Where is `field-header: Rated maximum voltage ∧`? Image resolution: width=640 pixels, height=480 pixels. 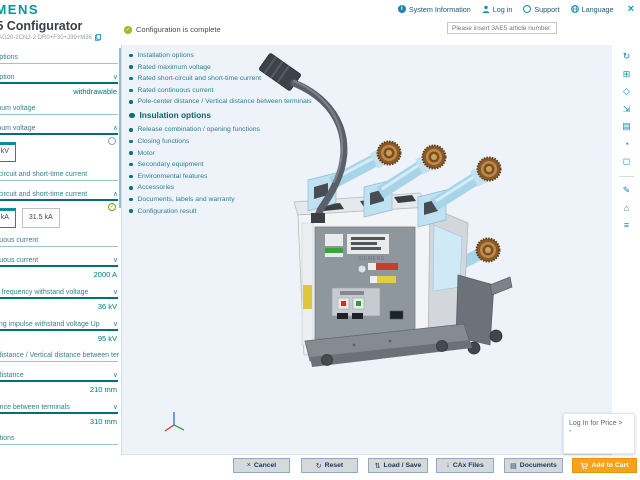
field-header: Rated maximum voltage ∧ is located at coordinates (59, 128).